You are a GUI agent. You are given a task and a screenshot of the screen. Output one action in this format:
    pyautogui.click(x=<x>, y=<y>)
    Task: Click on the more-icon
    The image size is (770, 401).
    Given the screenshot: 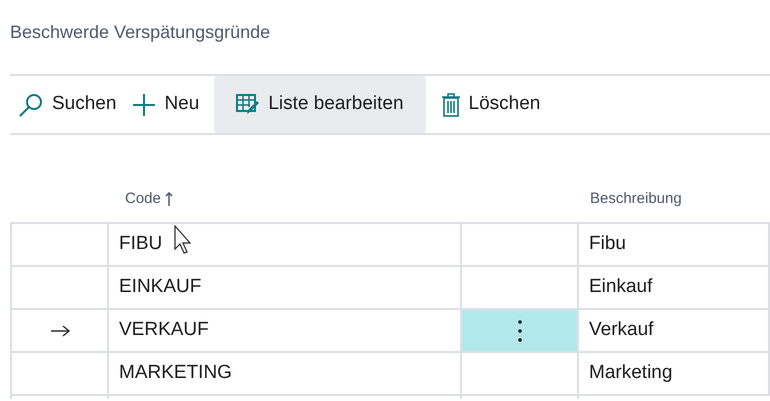 What is the action you would take?
    pyautogui.click(x=520, y=331)
    